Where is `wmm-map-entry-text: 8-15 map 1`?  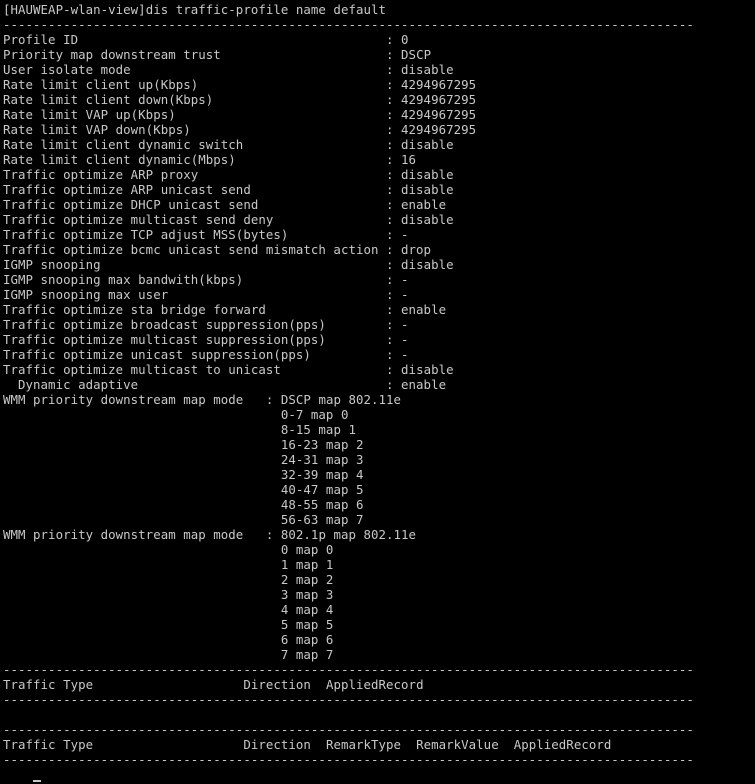
wmm-map-entry-text: 8-15 map 1 is located at coordinates (318, 429).